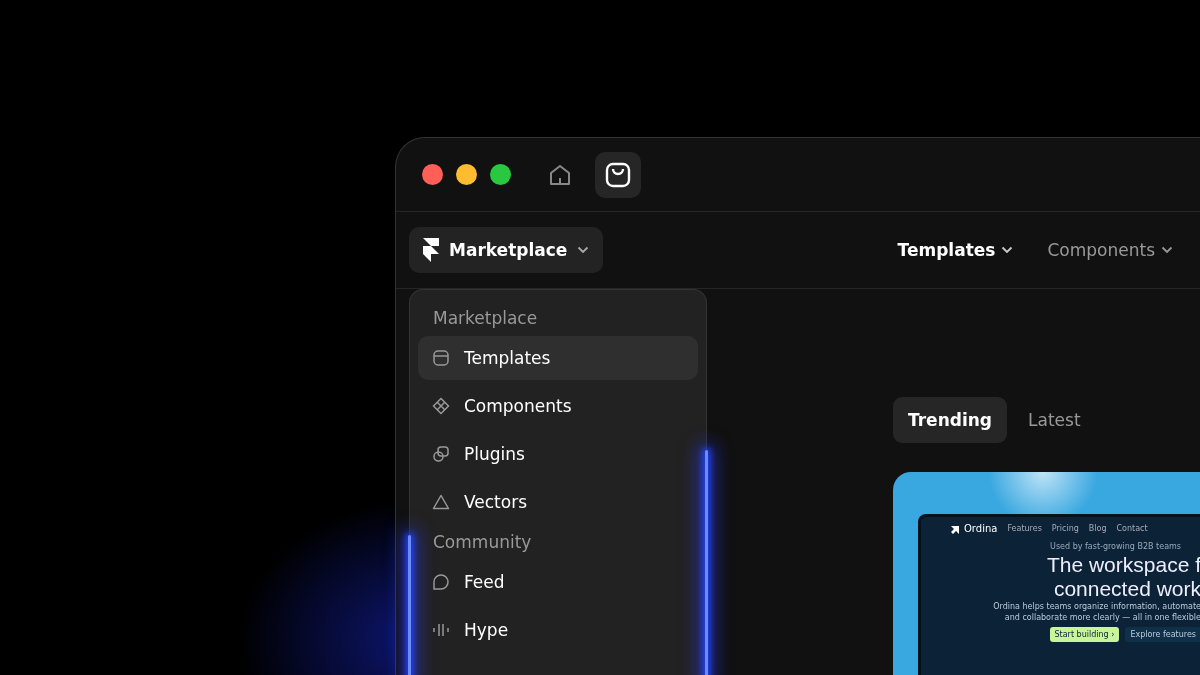 The height and width of the screenshot is (675, 1200). What do you see at coordinates (1065, 528) in the screenshot?
I see `preview-nav-link: Pricing` at bounding box center [1065, 528].